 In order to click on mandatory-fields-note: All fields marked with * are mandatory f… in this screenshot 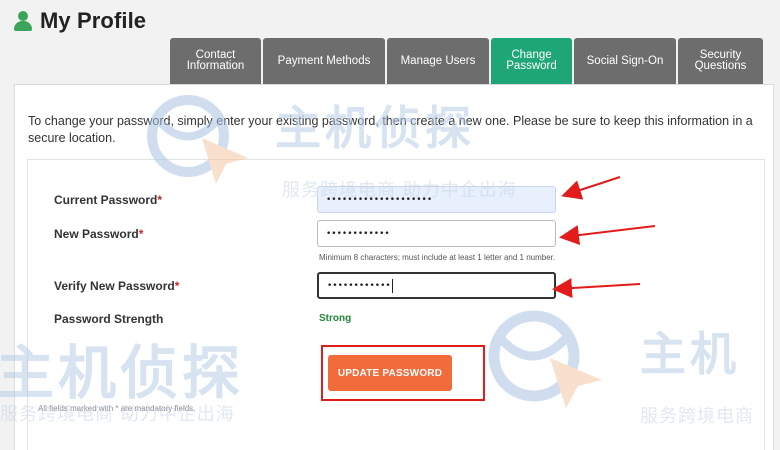, I will do `click(117, 408)`.